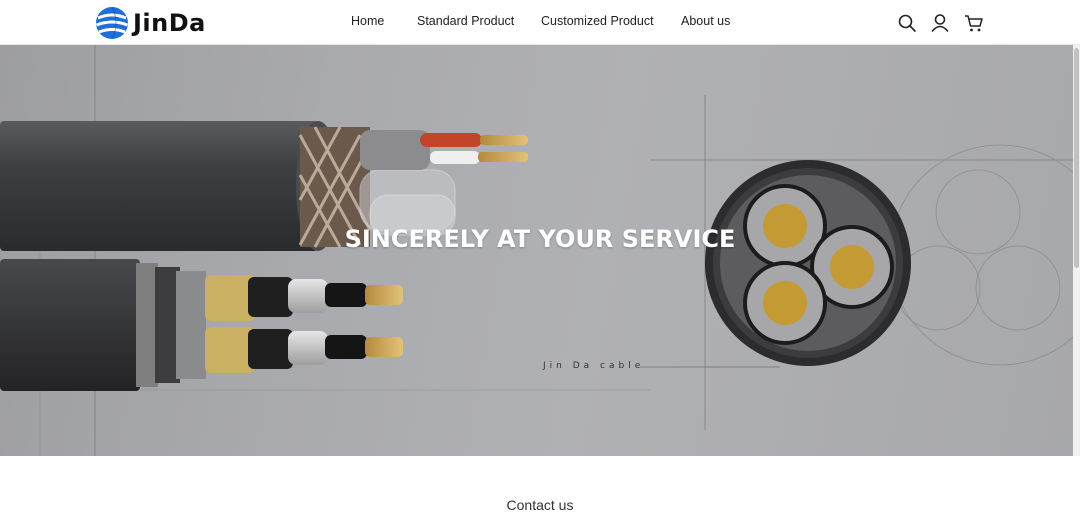 This screenshot has height=523, width=1080. I want to click on user-icon, so click(940, 23).